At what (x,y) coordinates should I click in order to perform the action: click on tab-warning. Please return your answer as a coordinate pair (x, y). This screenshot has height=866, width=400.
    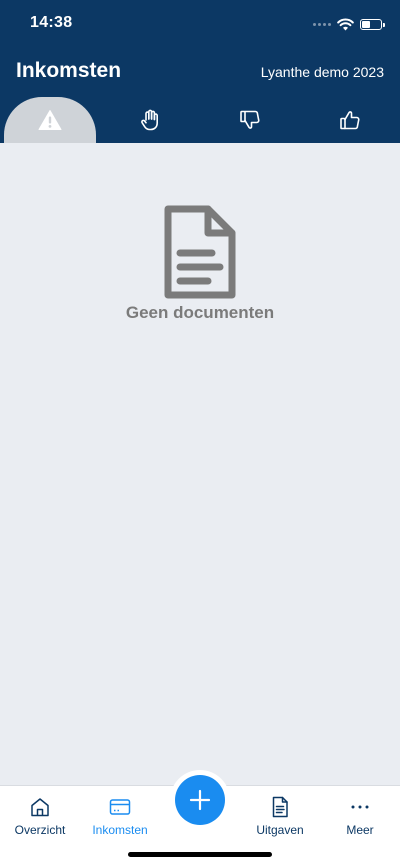
    Looking at the image, I should click on (50, 120).